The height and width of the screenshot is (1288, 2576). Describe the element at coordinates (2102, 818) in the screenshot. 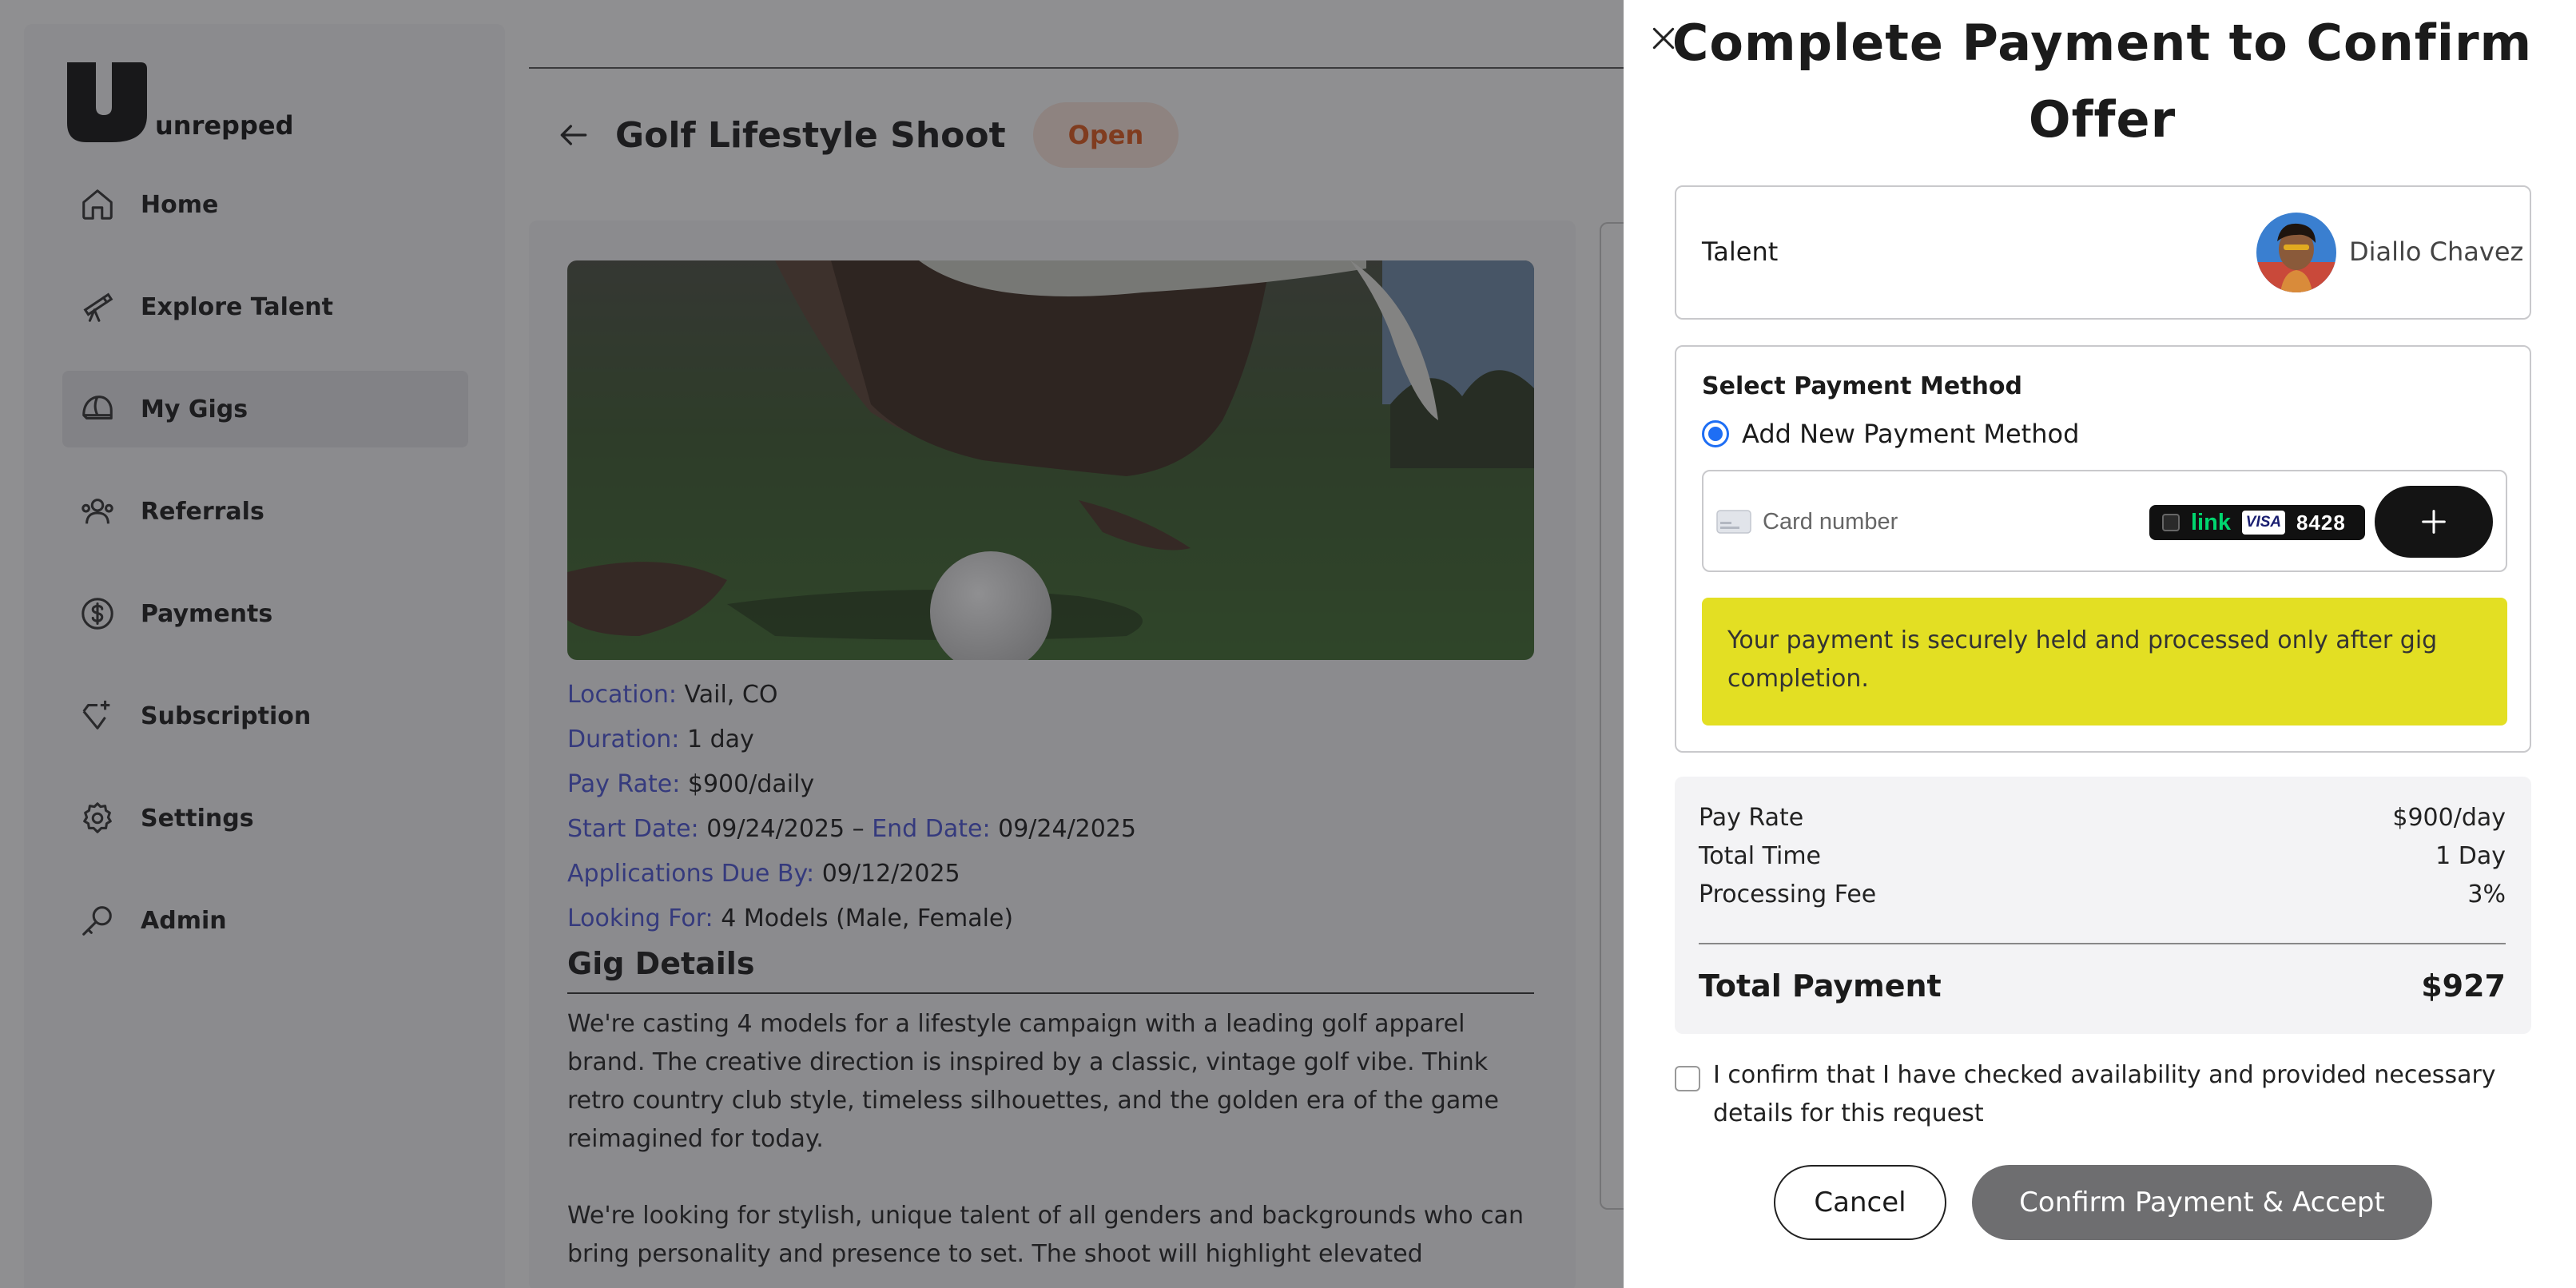

I see `summary-row-pay-rate: Pay Rate $900/day` at that location.